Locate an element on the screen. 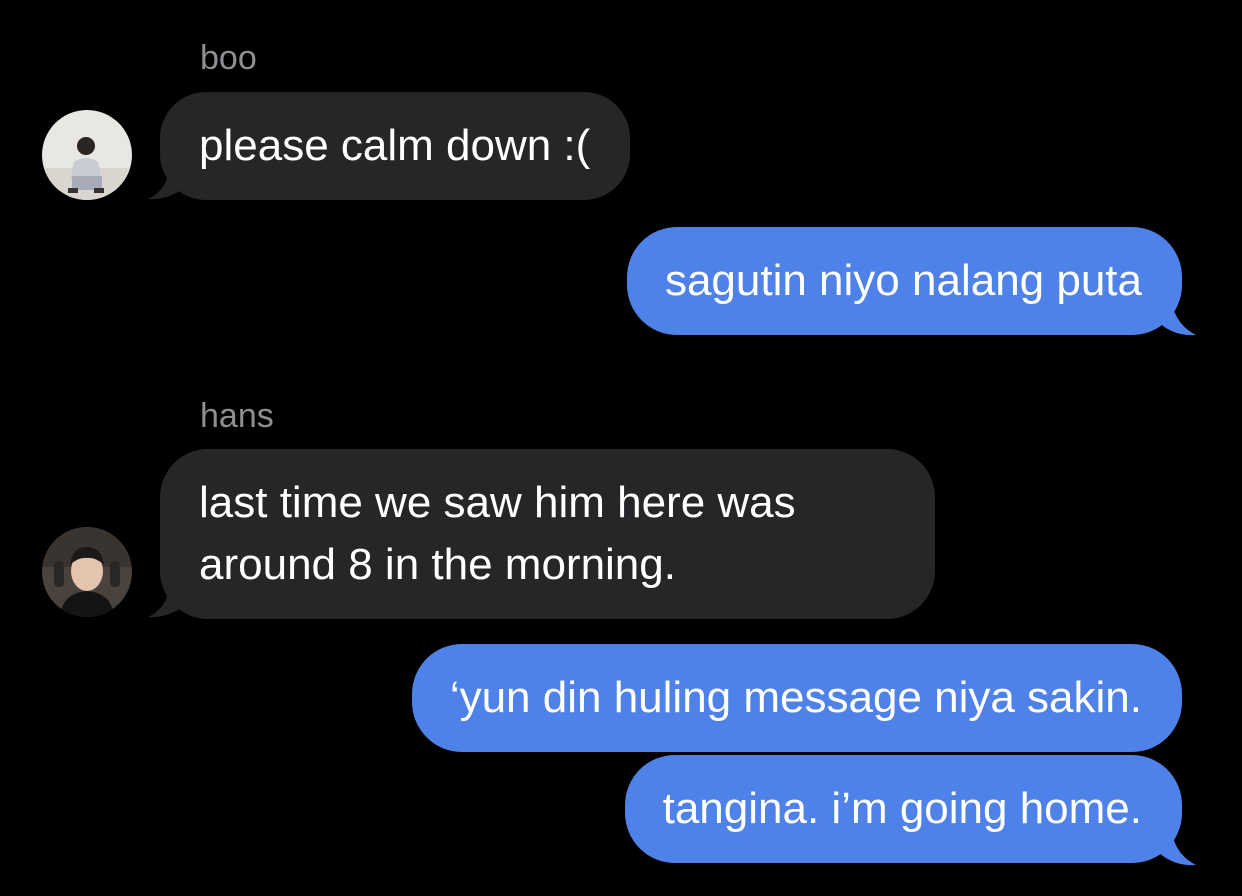  message-text: sagutin niyo nalang puta is located at coordinates (903, 280).